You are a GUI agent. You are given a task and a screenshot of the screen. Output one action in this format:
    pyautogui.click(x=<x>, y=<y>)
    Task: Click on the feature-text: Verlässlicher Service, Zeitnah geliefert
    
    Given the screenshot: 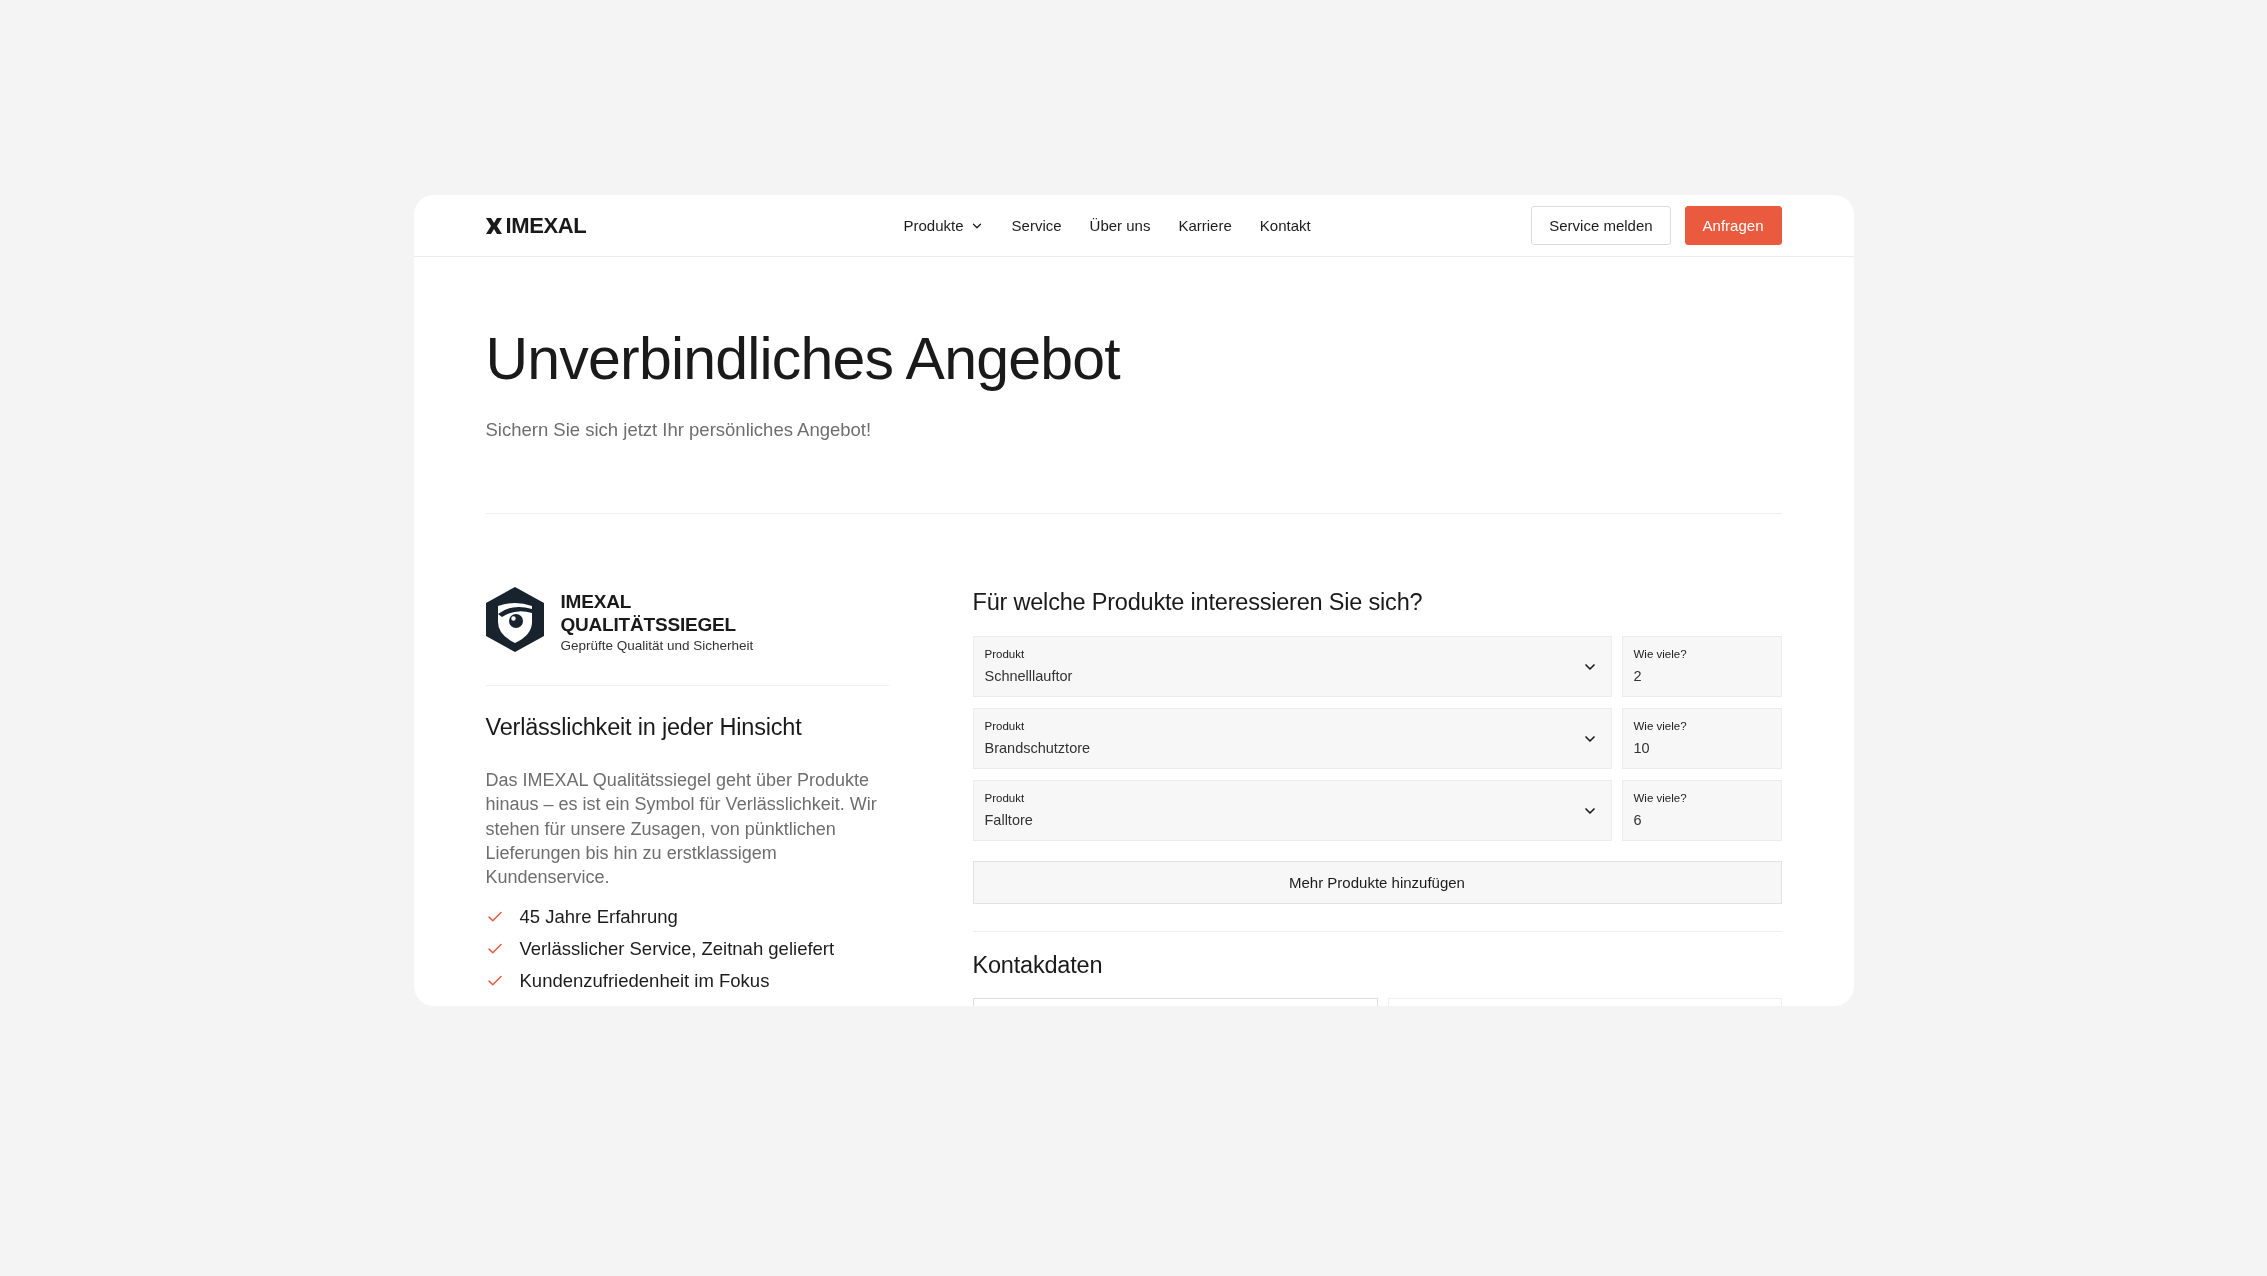 What is the action you would take?
    pyautogui.click(x=677, y=949)
    